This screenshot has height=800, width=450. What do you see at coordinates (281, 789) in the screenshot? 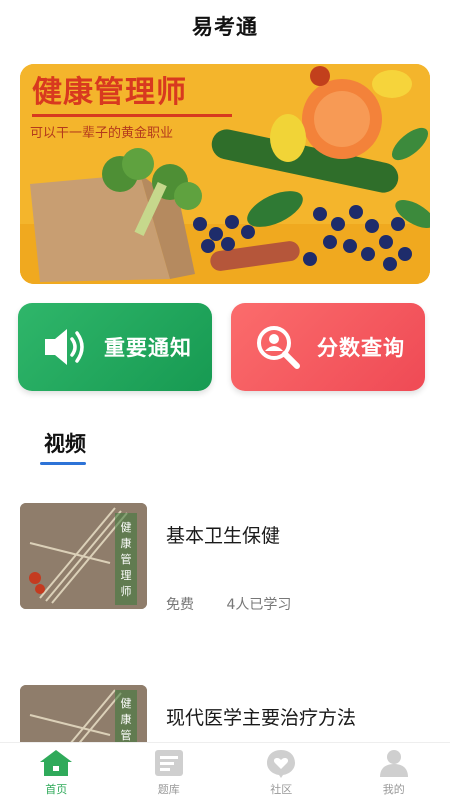
I see `tab-community-label: 社区` at bounding box center [281, 789].